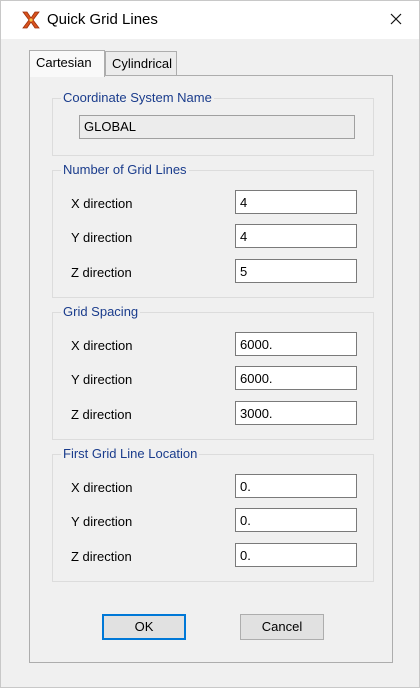 This screenshot has width=420, height=688. I want to click on grid-spacing-title: Grid Spacing, so click(101, 311).